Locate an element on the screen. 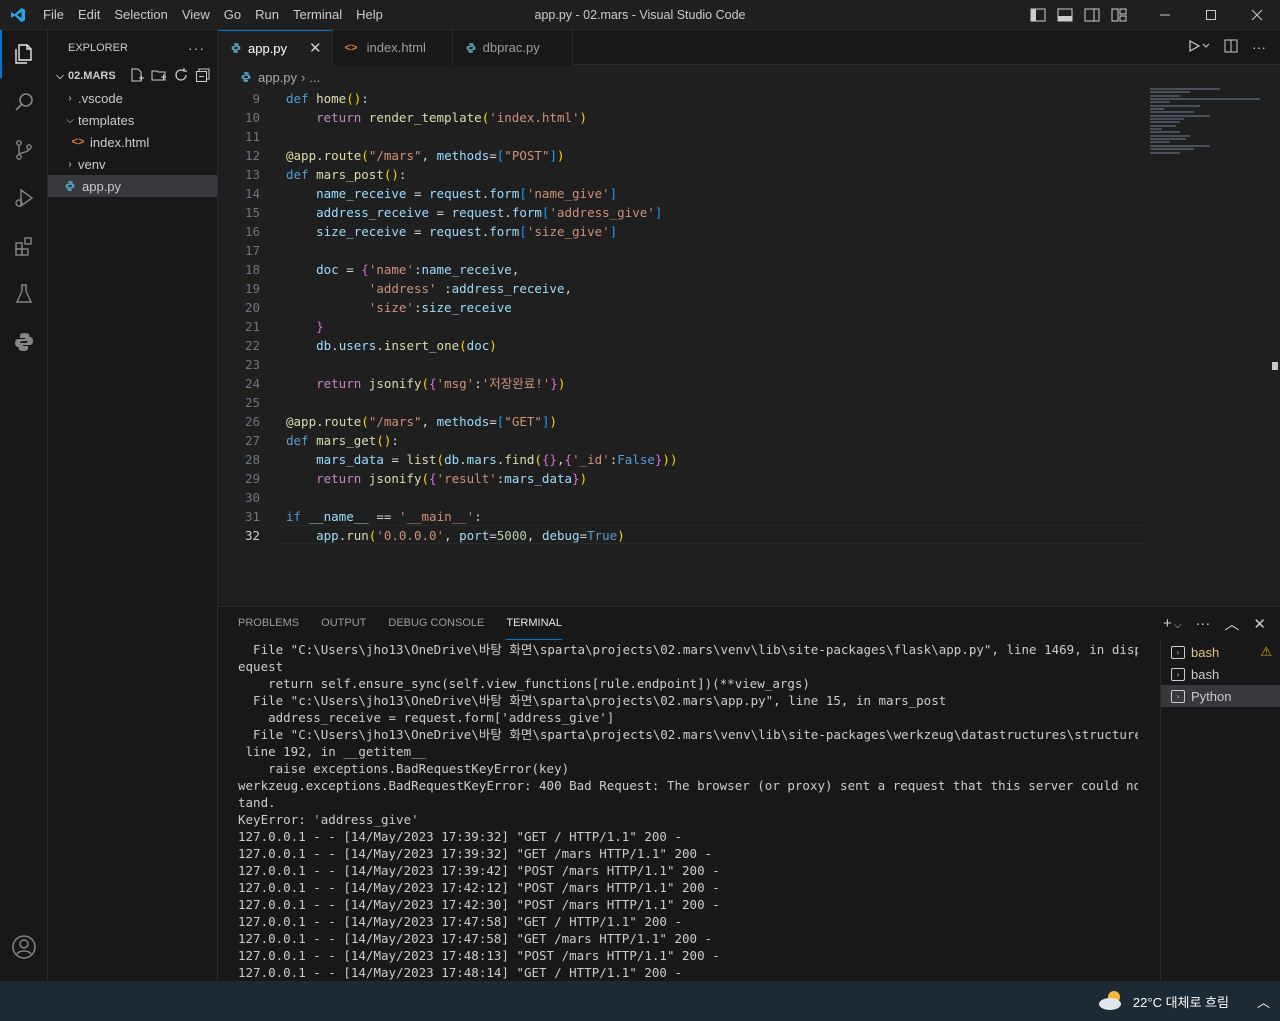 The height and width of the screenshot is (1021, 1280). activity-bar is located at coordinates (24, 505).